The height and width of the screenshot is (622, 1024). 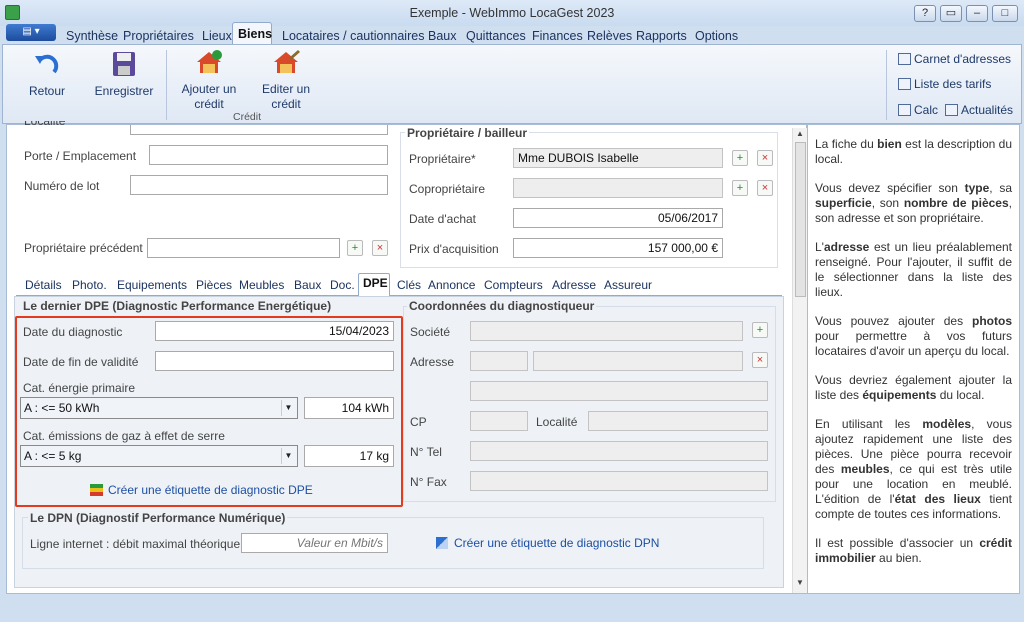 I want to click on date-achat-label: Date d'achat, so click(x=443, y=219).